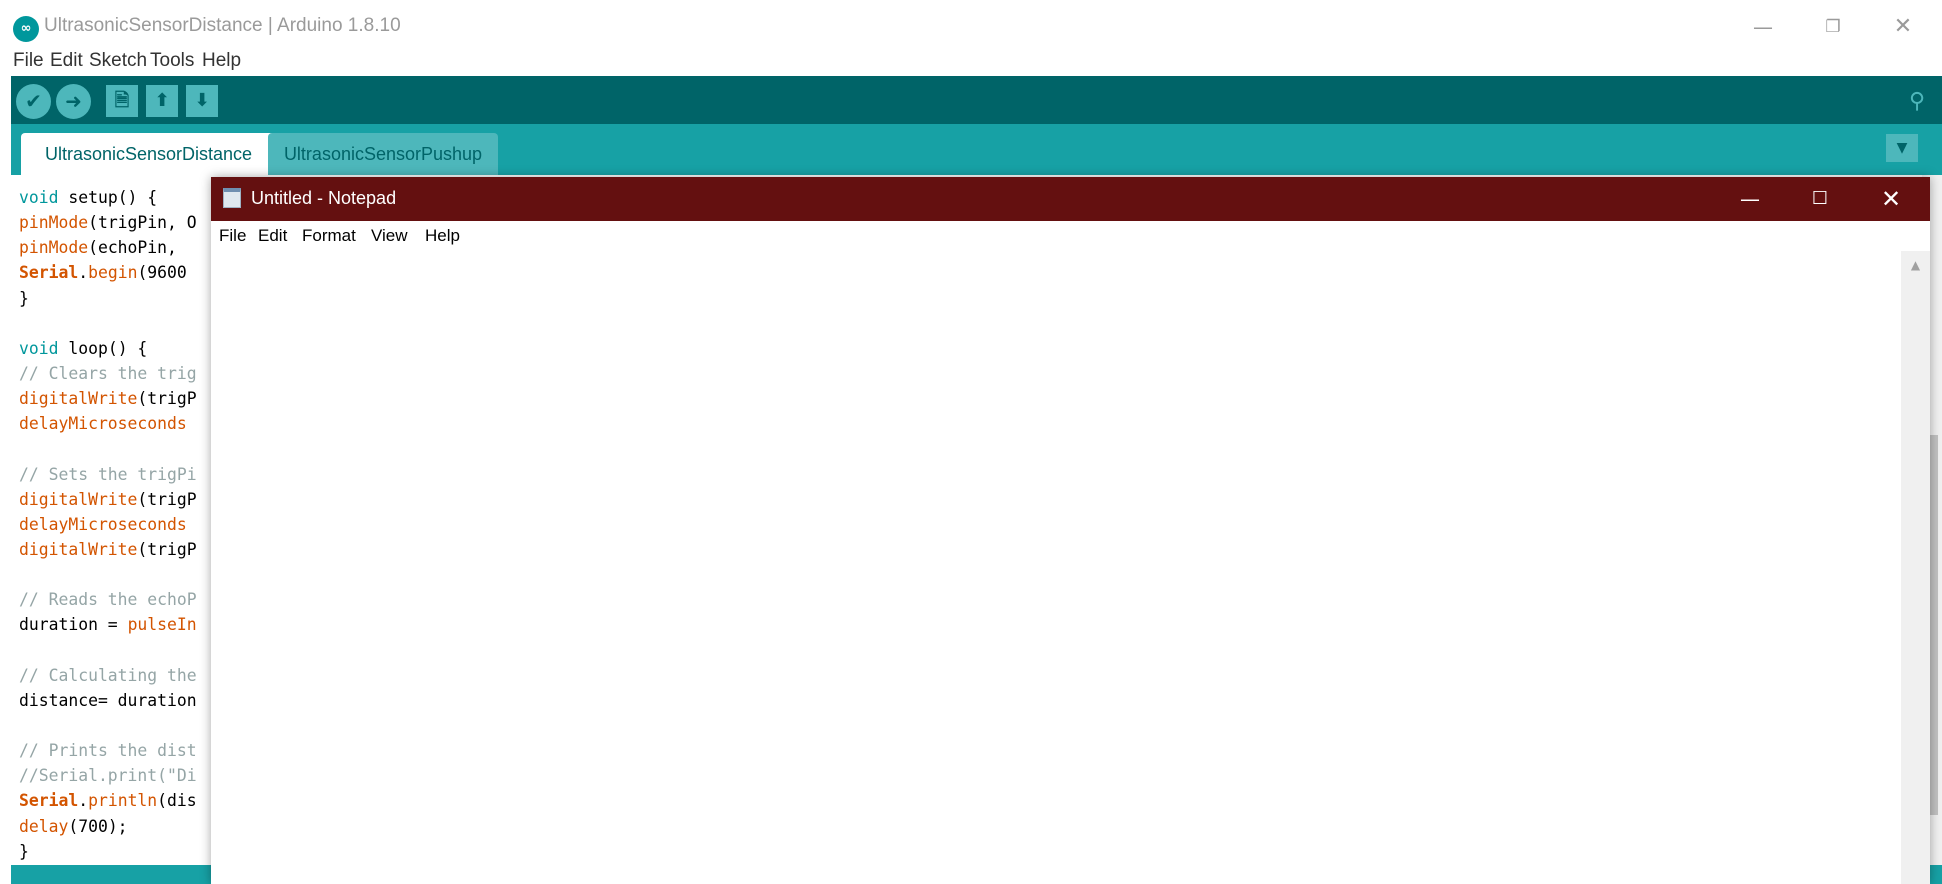  I want to click on checkmark-icon: ✔, so click(33, 101).